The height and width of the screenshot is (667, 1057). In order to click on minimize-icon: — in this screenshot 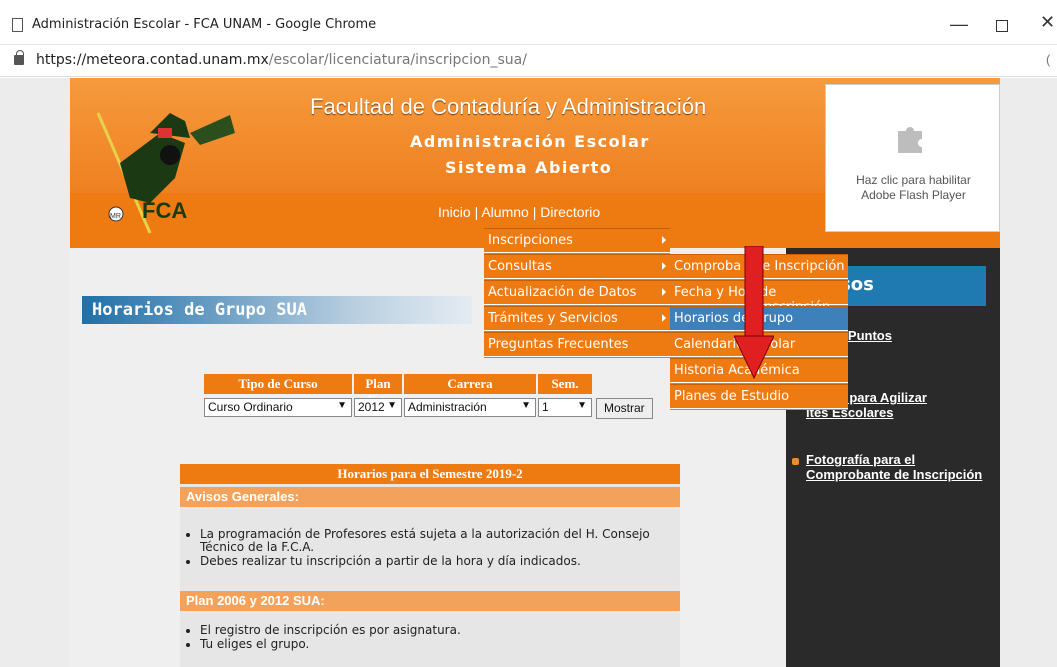, I will do `click(959, 24)`.